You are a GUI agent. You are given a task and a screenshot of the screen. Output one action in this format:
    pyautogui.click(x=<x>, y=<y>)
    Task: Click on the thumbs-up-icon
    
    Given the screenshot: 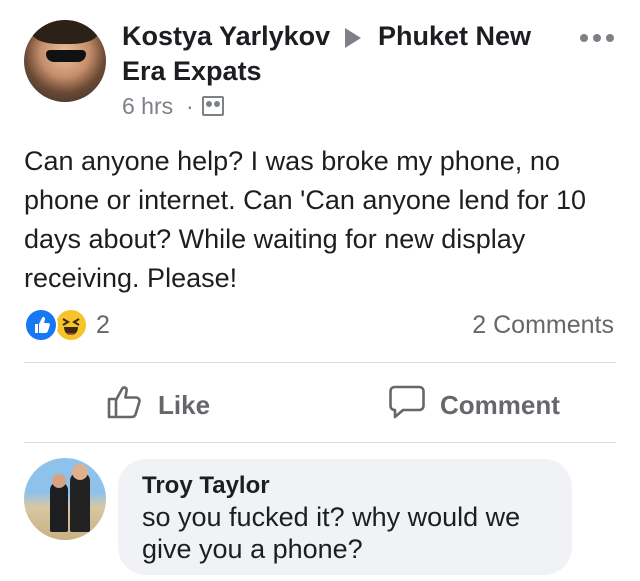 What is the action you would take?
    pyautogui.click(x=125, y=405)
    